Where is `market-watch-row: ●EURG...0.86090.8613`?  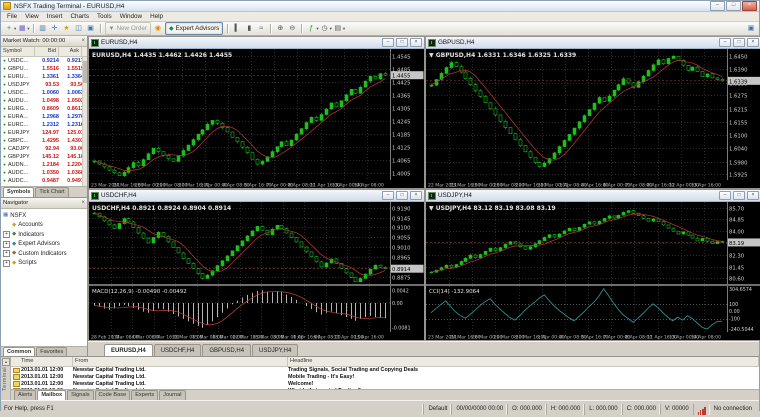 market-watch-row: ●EURG...0.86090.8613 is located at coordinates (44, 109).